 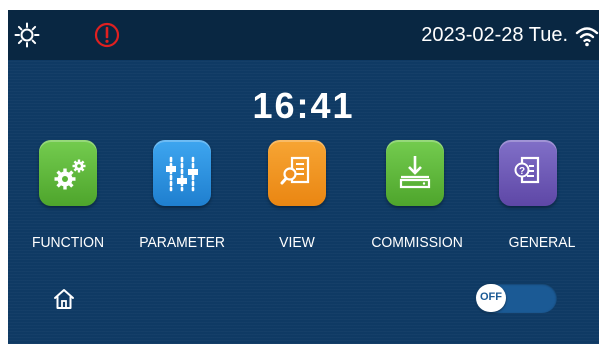 I want to click on general-label: GENERAL, so click(x=542, y=242).